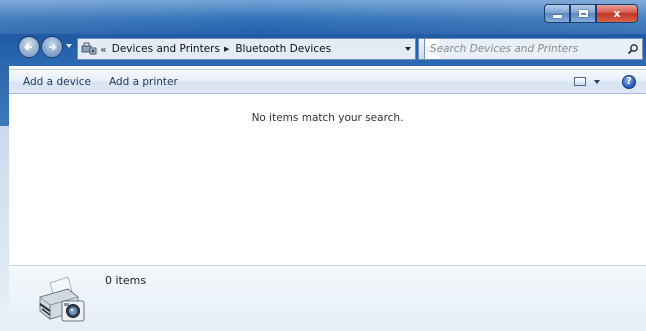 This screenshot has height=331, width=646. I want to click on search-icon, so click(633, 49).